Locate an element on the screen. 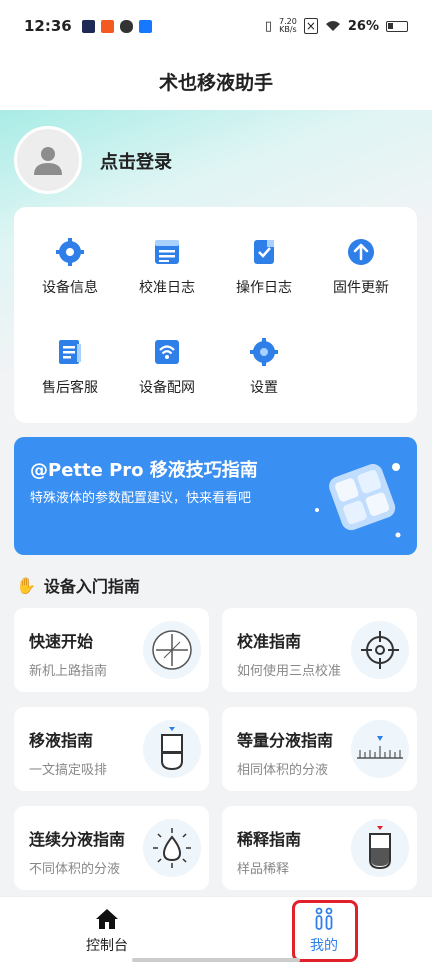 The width and height of the screenshot is (432, 964). menu-item-label: 操作日志 is located at coordinates (264, 288).